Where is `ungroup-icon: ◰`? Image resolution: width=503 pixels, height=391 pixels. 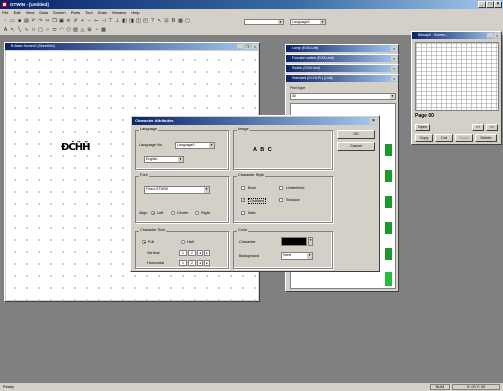
ungroup-icon: ◰ is located at coordinates (146, 21).